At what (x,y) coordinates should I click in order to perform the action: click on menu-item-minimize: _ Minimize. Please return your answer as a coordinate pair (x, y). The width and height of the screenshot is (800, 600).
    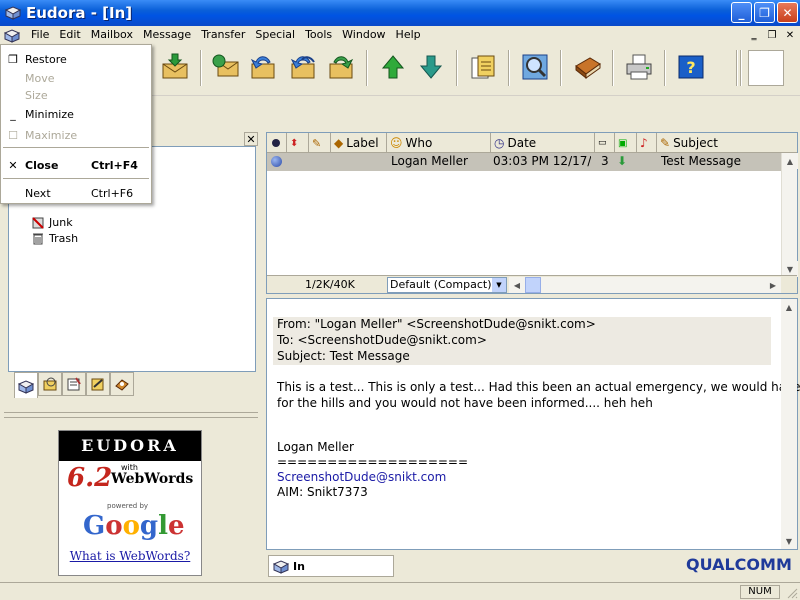
    Looking at the image, I should click on (76, 114).